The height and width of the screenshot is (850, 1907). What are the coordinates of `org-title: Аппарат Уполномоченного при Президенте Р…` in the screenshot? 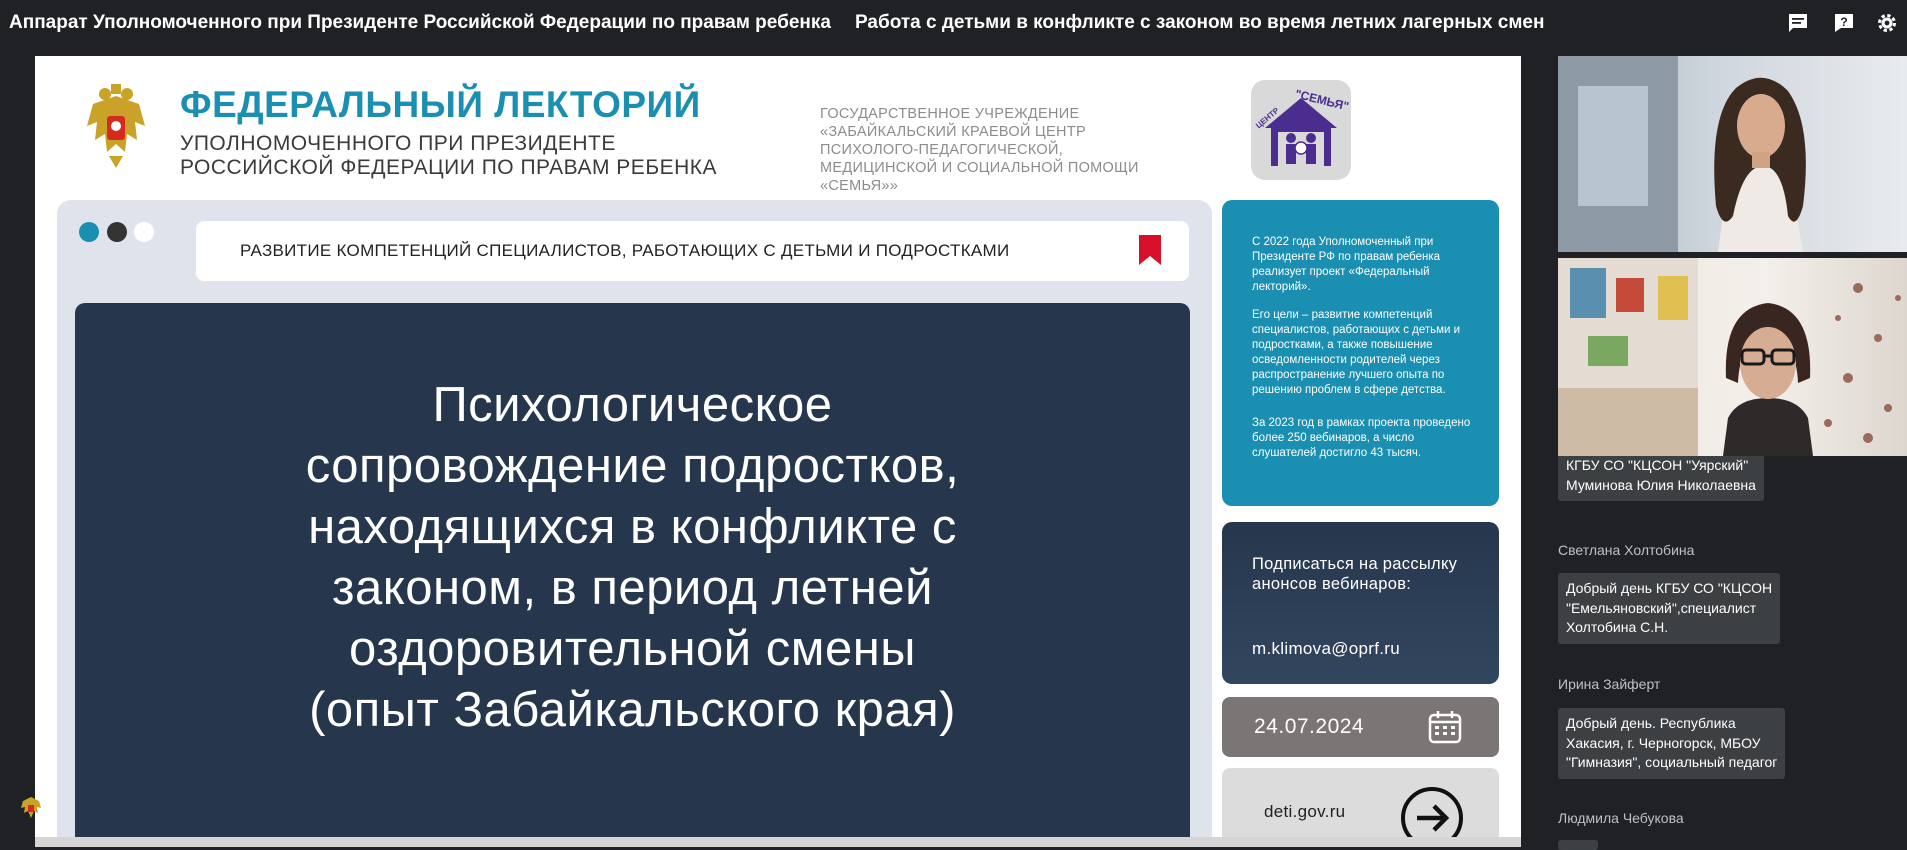 It's located at (420, 22).